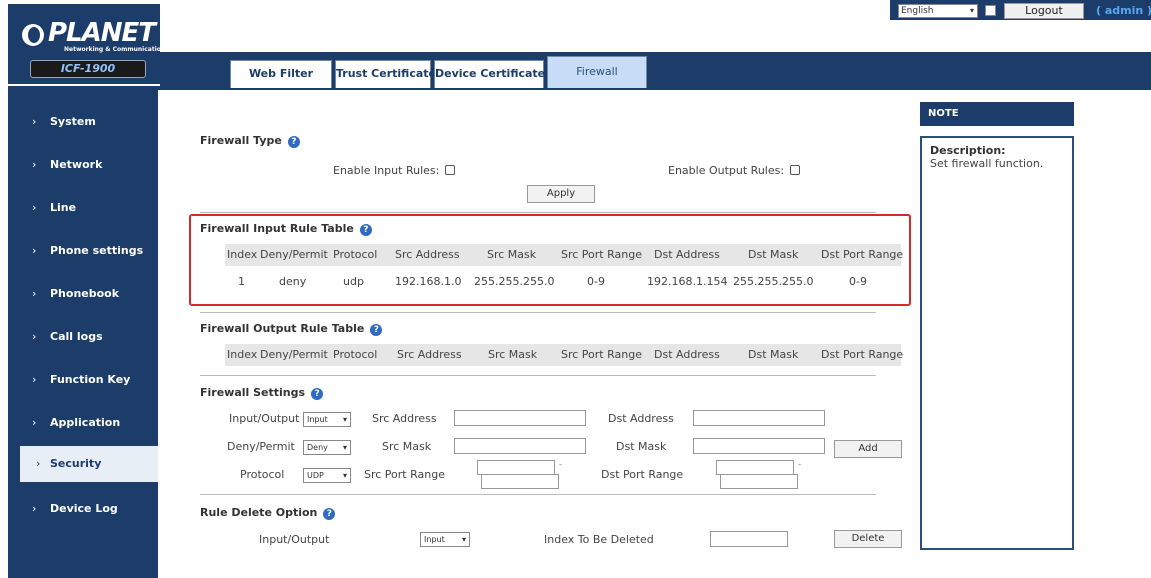  What do you see at coordinates (83, 380) in the screenshot?
I see `sidebar-item-function-key: › Function Key` at bounding box center [83, 380].